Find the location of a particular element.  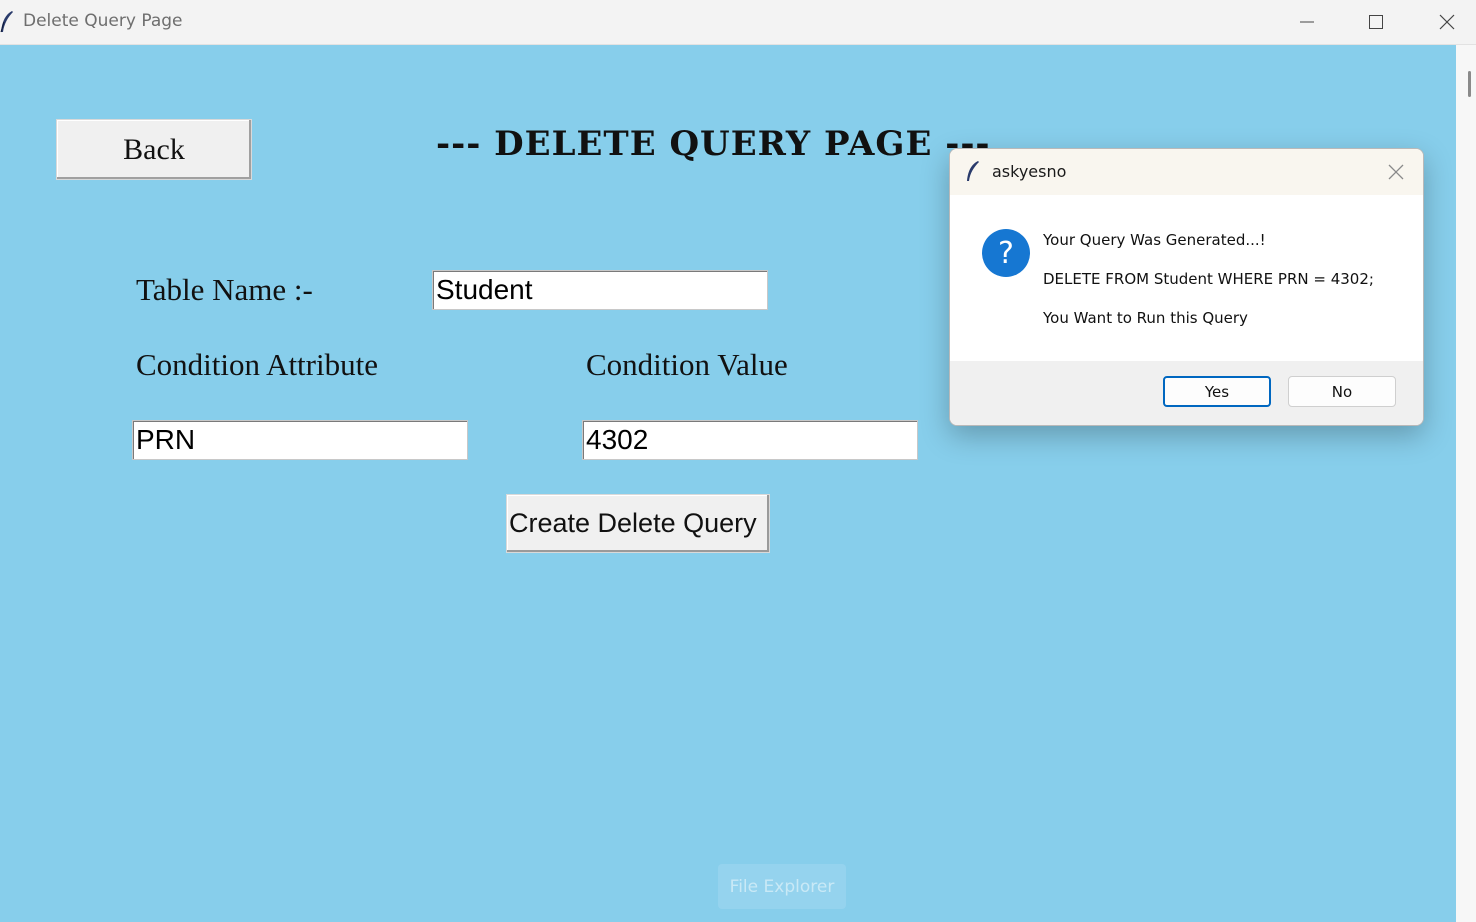

no-button: No is located at coordinates (1342, 391).